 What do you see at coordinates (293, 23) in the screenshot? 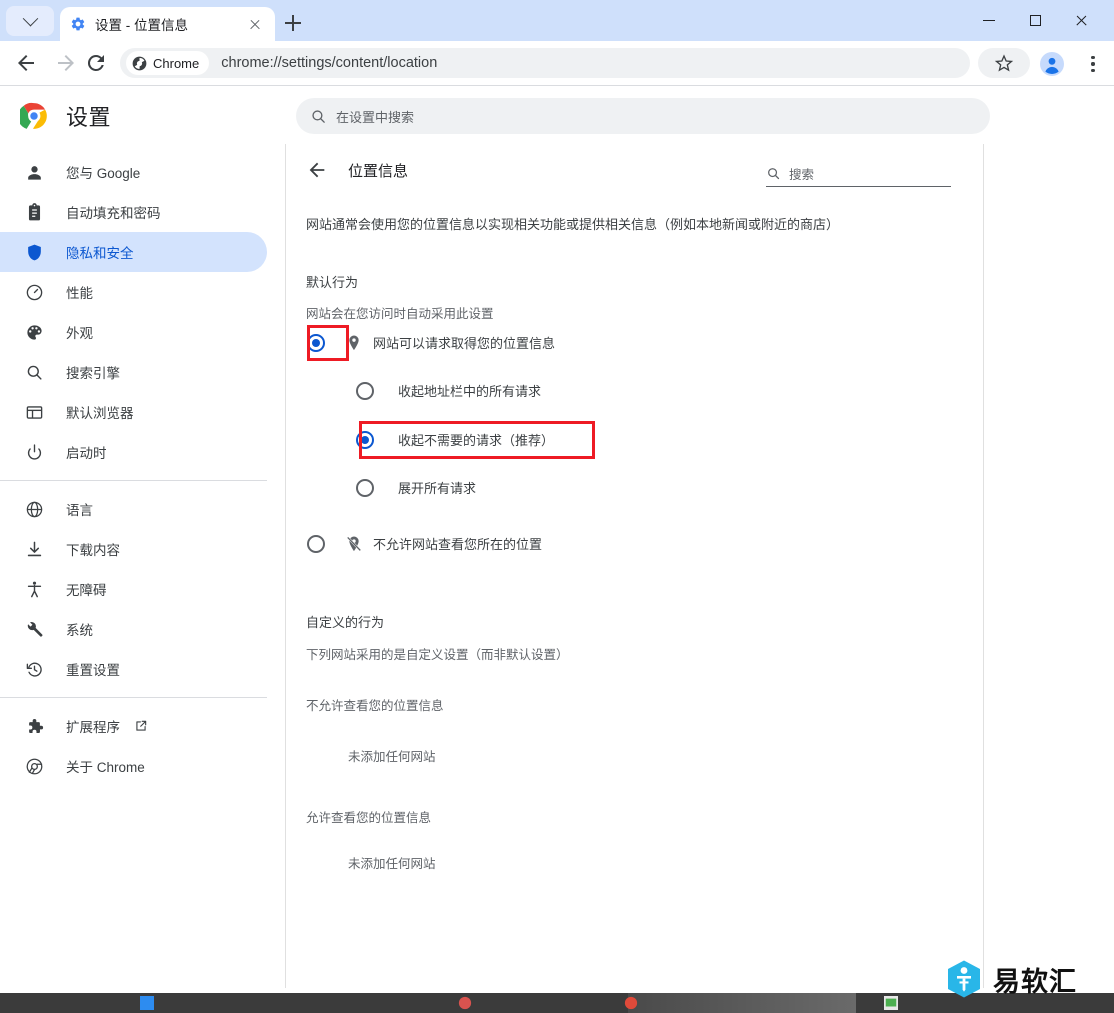
I see `new-tab-button` at bounding box center [293, 23].